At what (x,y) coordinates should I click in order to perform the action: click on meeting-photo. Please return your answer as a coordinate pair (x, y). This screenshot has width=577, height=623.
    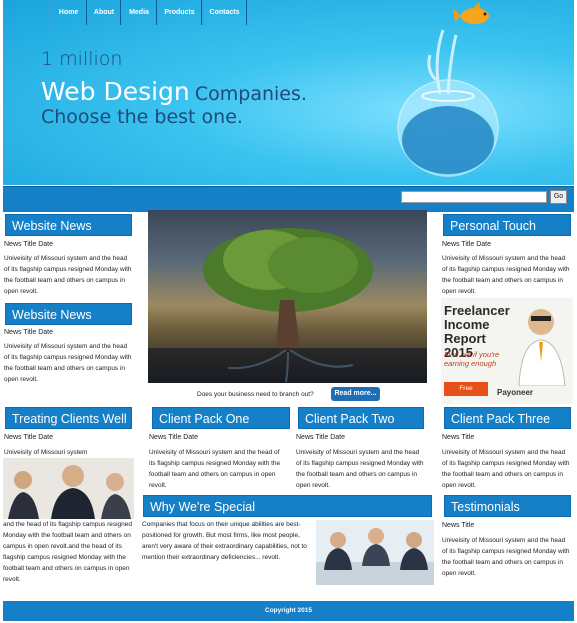
    Looking at the image, I should click on (375, 552).